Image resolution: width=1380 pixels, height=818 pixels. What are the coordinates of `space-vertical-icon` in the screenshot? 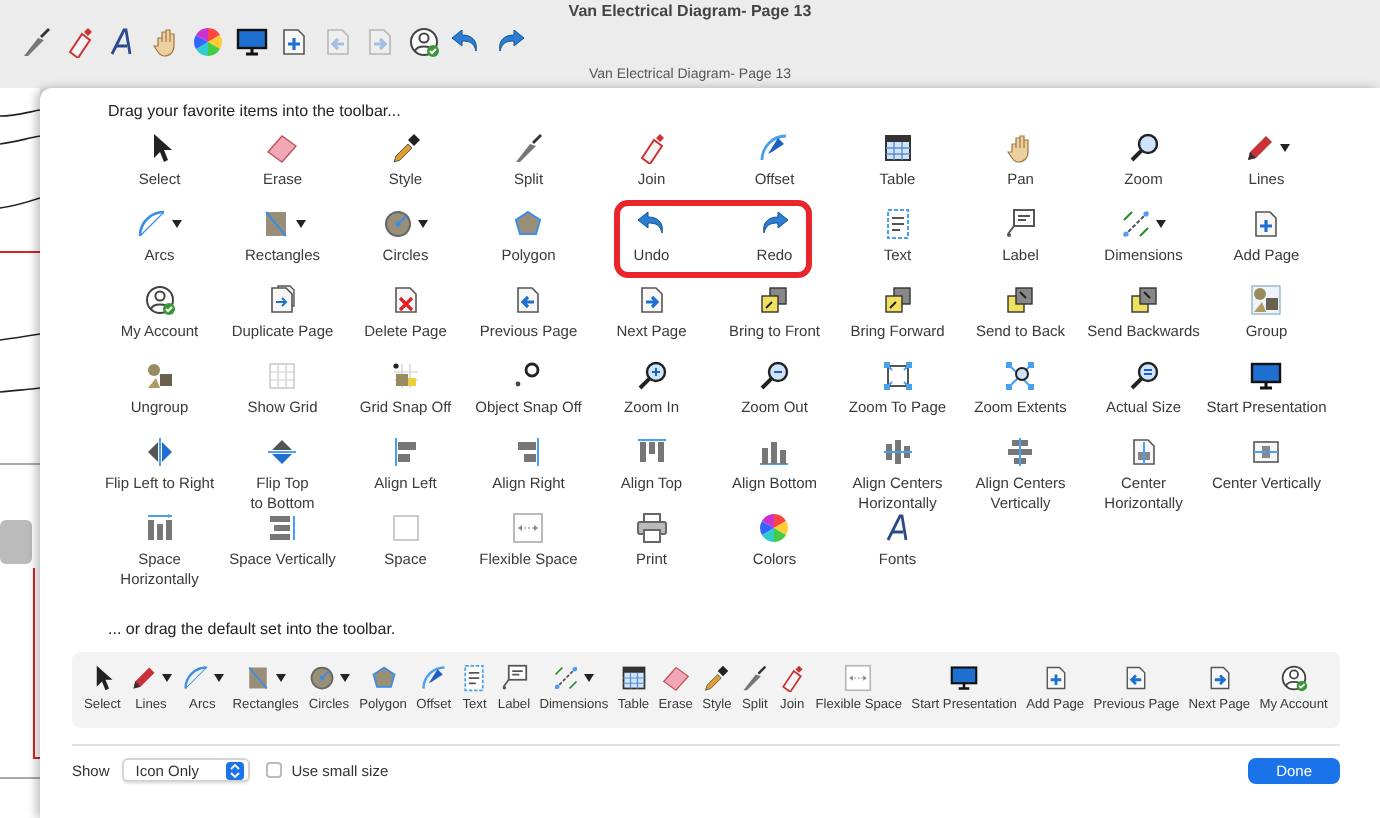 It's located at (282, 528).